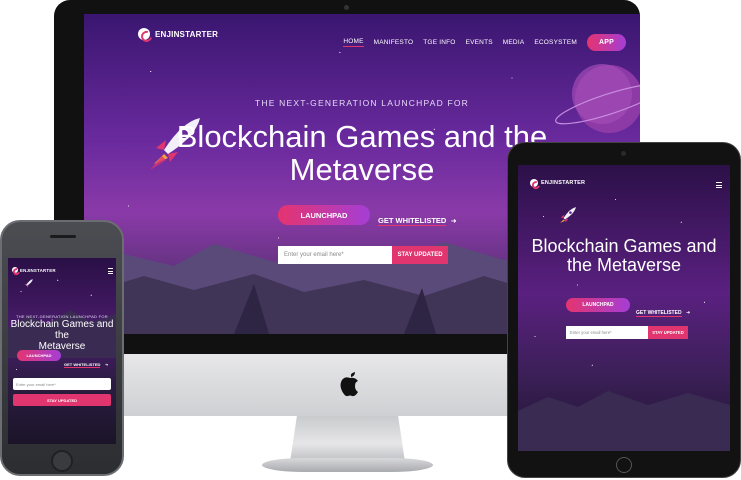 Image resolution: width=741 pixels, height=480 pixels. I want to click on phone-brand-logo: ENJINSTARTER, so click(34, 270).